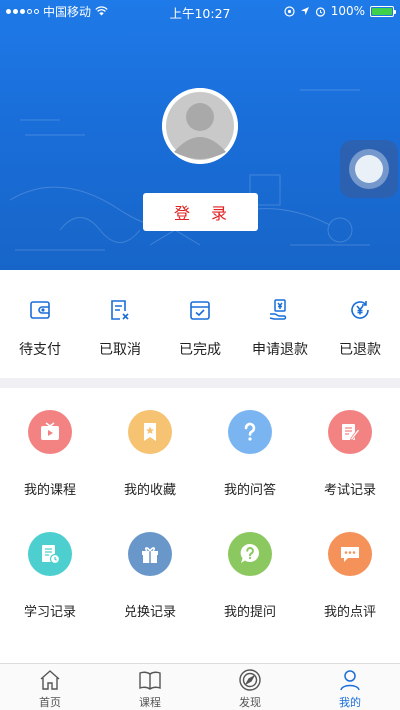 The width and height of the screenshot is (400, 710). I want to click on menu-redeem-records: 兑换记录, so click(150, 594).